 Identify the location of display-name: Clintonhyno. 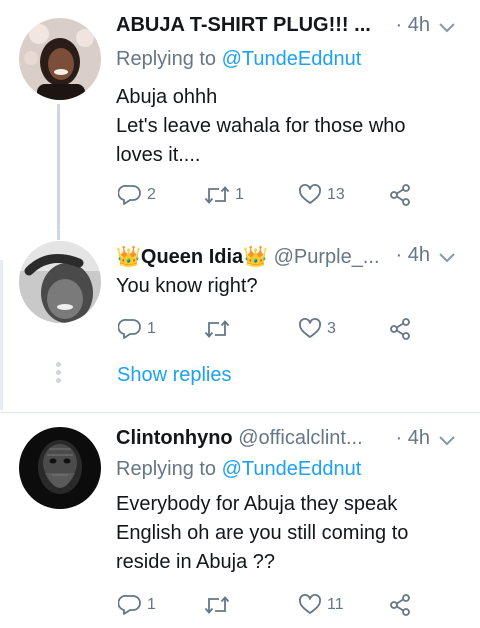
(174, 438).